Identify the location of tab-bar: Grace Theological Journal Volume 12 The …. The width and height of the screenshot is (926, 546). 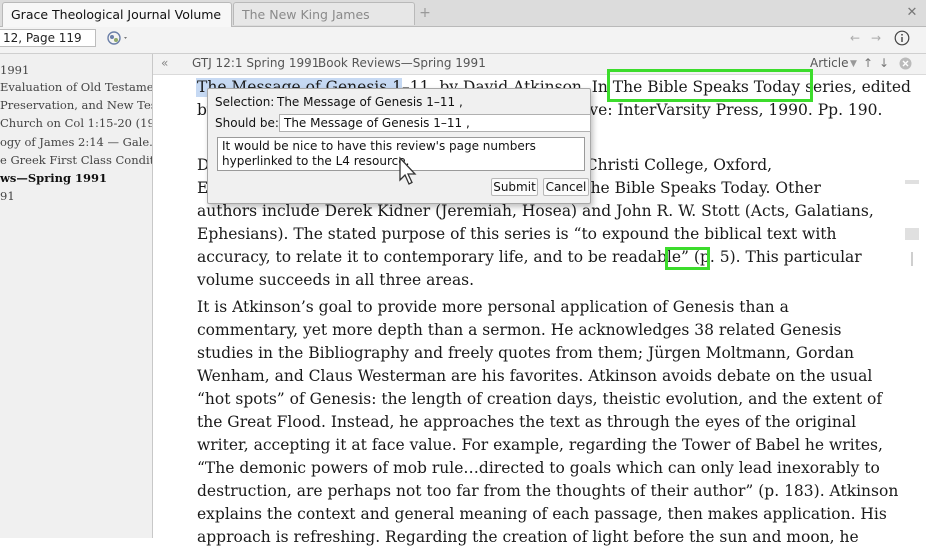
(463, 22).